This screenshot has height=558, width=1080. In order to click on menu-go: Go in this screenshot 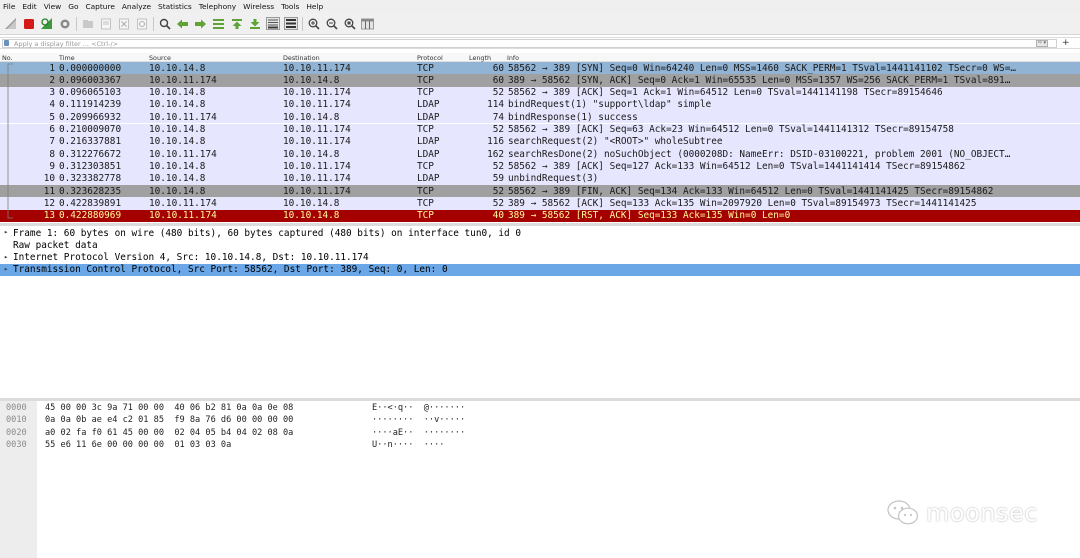, I will do `click(73, 6)`.